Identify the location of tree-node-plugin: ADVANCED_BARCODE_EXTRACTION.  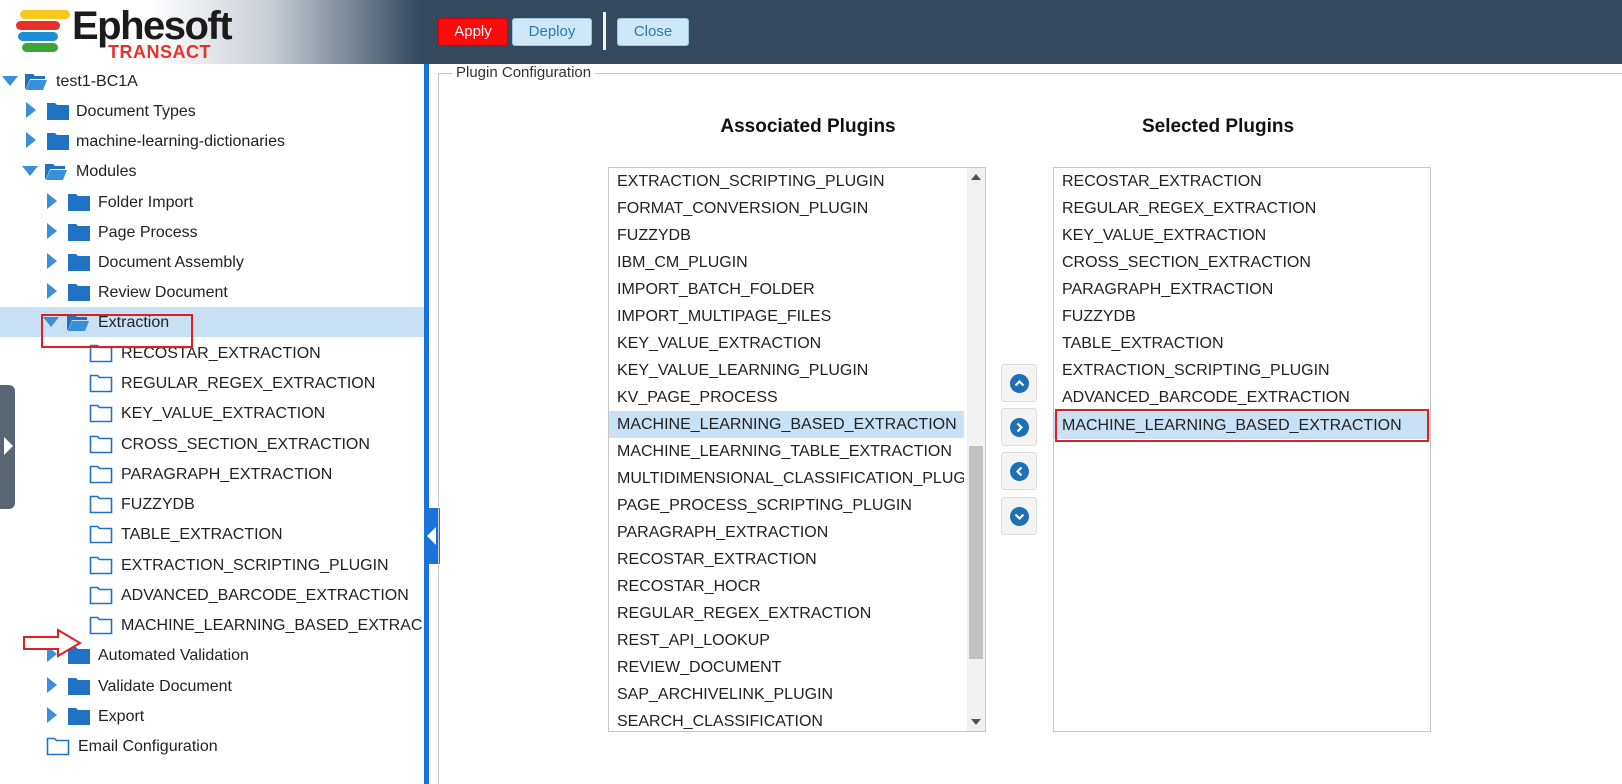
(212, 595).